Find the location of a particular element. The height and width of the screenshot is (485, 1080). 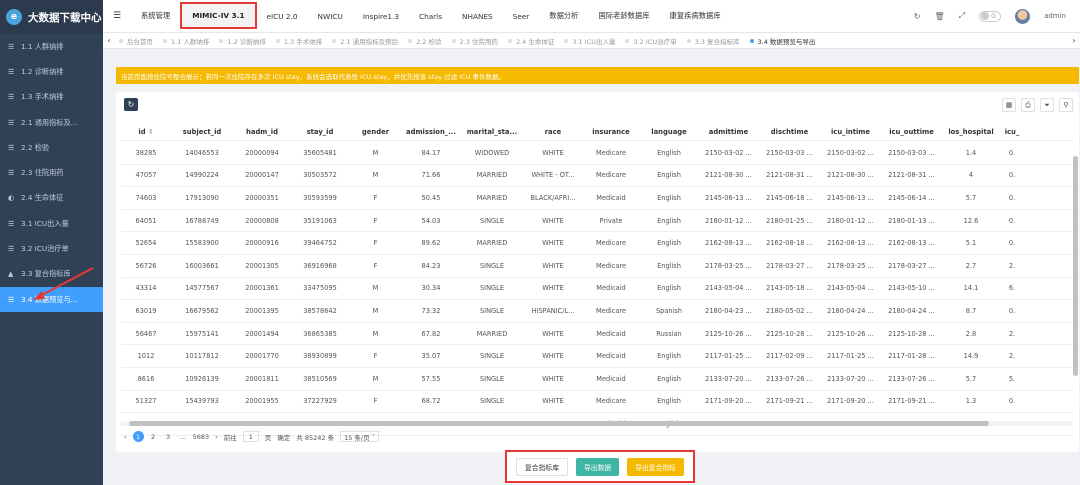

column-header: admittime is located at coordinates (728, 132).